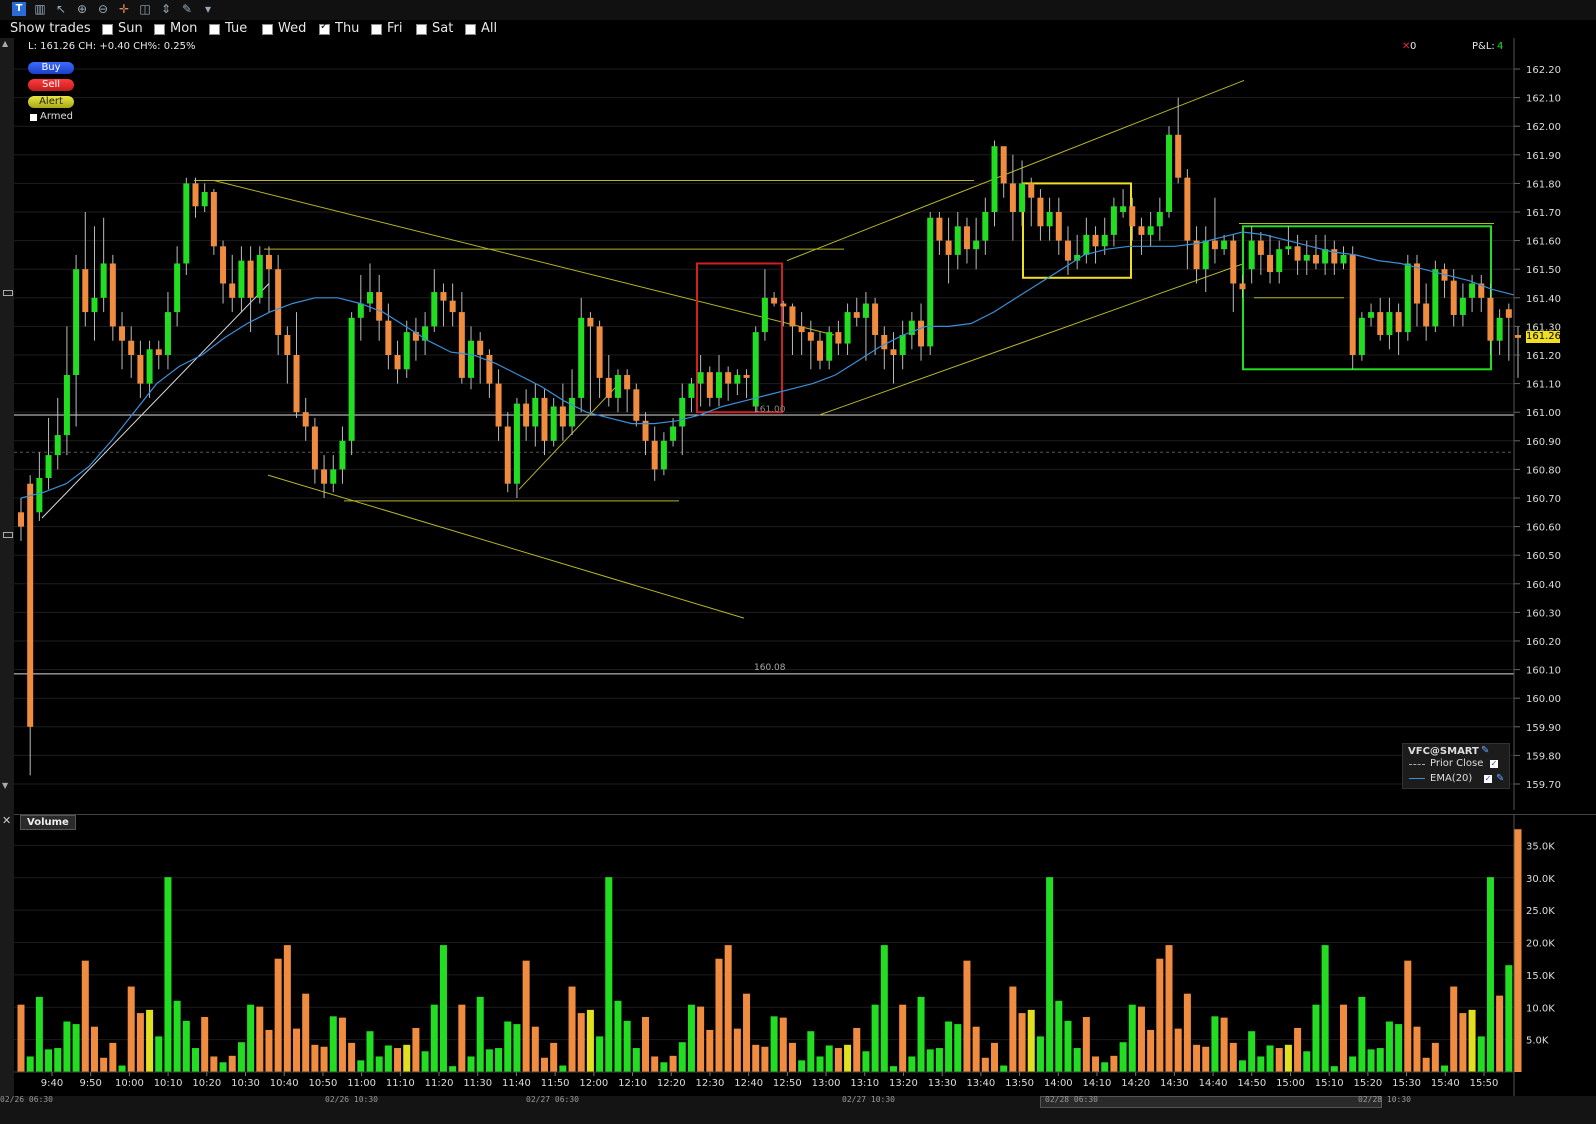 This screenshot has width=1596, height=1124. What do you see at coordinates (7, 820) in the screenshot?
I see `close-volume-icon: ✕` at bounding box center [7, 820].